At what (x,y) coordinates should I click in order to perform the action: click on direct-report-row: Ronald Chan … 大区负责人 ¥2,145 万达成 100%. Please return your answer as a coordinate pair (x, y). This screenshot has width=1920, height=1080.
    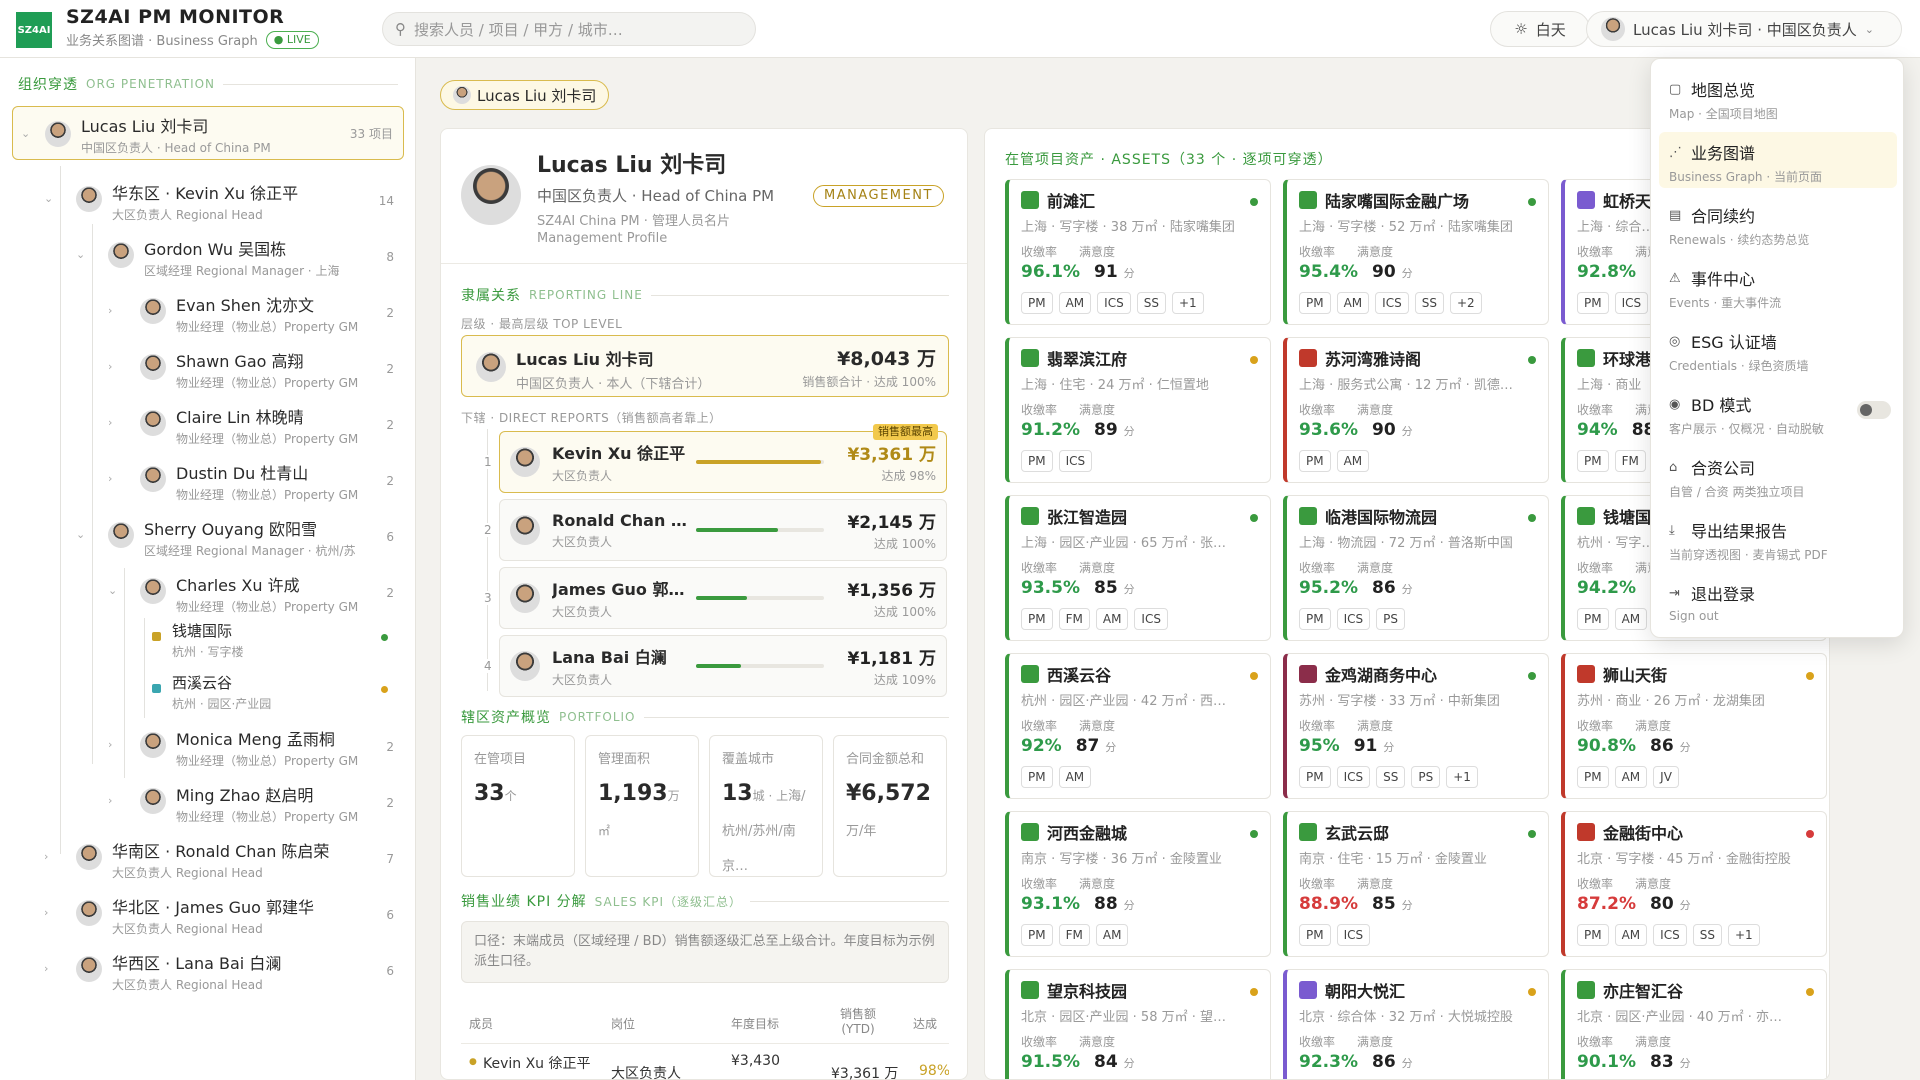
    Looking at the image, I should click on (723, 530).